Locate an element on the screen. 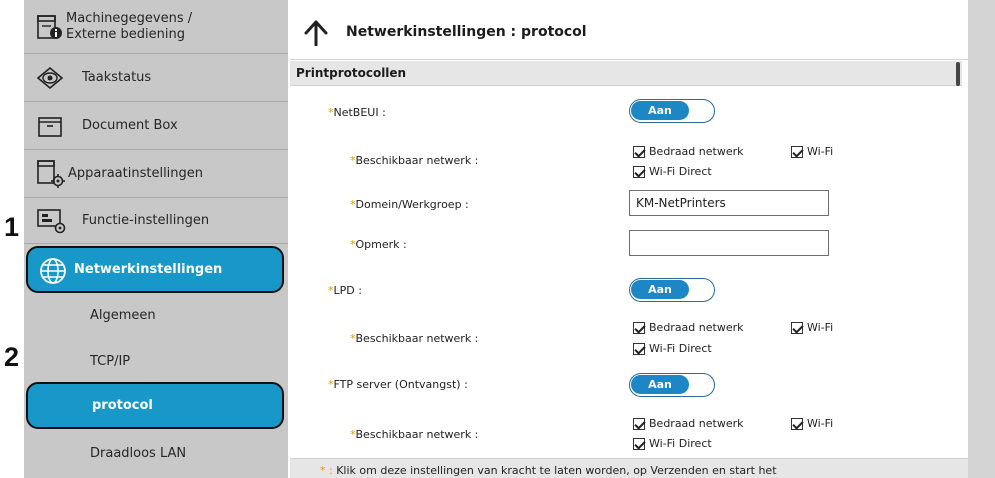 This screenshot has width=995, height=478. sidebar-item-label: Apparaatinstellingen is located at coordinates (136, 173).